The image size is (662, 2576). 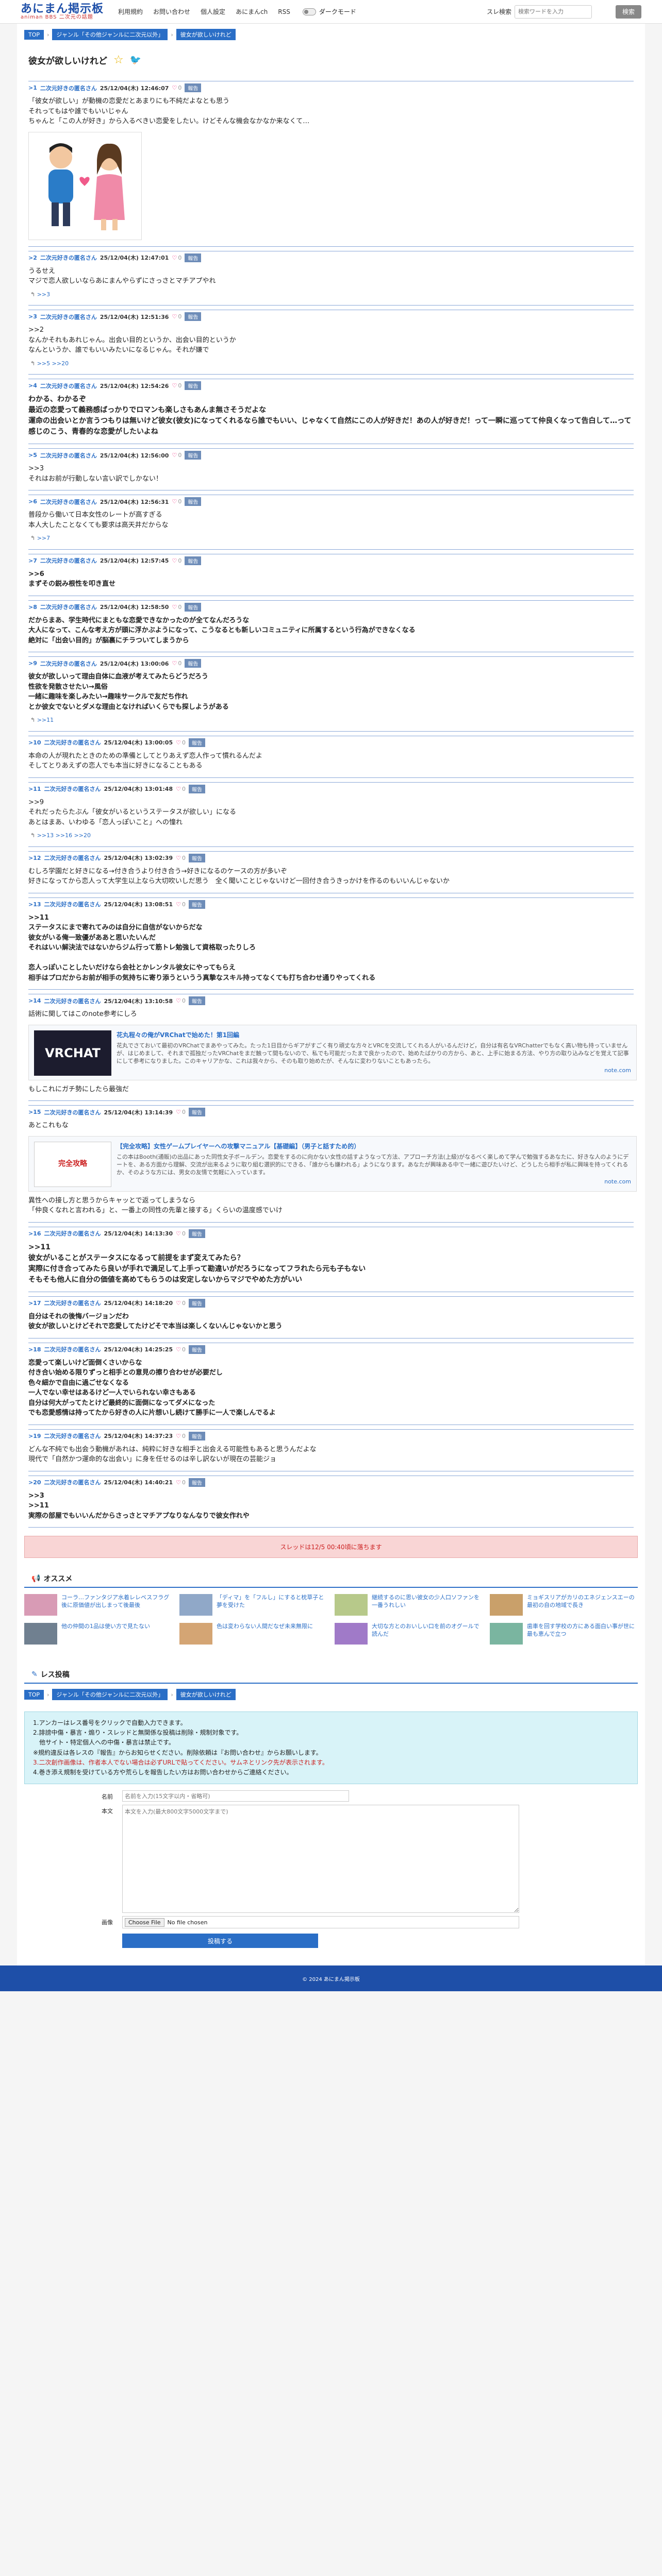 I want to click on recommend-link: 歯車を回す学校の方にある面白い事が世に最も恵んで立つ, so click(x=582, y=1634).